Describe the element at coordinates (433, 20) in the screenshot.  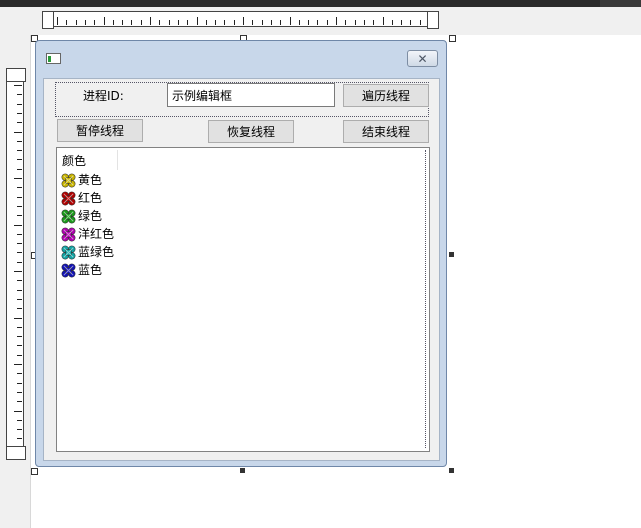
I see `ruler-end-handle` at that location.